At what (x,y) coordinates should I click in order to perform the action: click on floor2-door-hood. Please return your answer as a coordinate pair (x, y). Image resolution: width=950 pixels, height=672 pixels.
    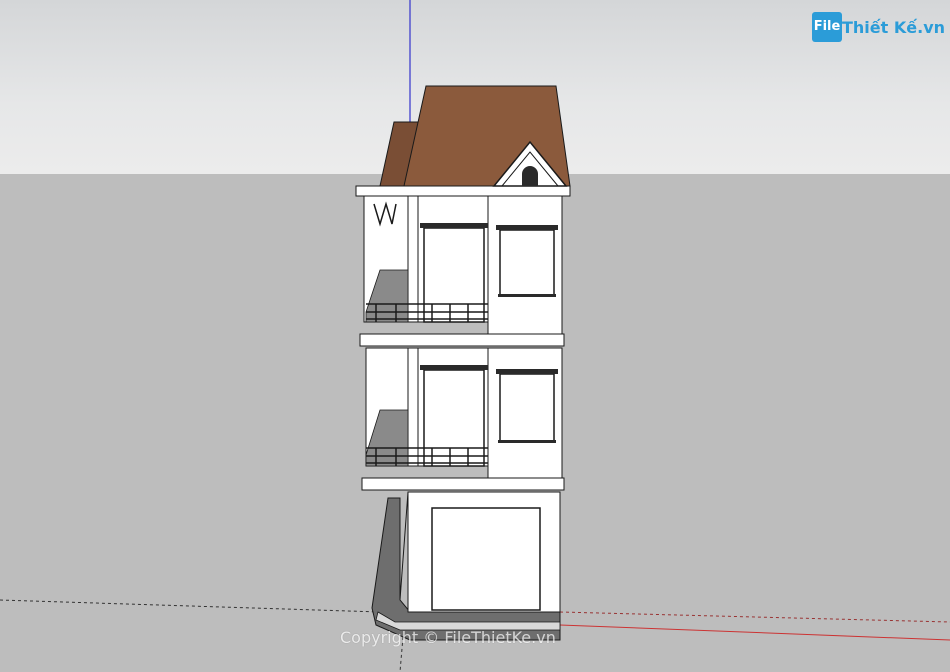
    Looking at the image, I should click on (454, 225).